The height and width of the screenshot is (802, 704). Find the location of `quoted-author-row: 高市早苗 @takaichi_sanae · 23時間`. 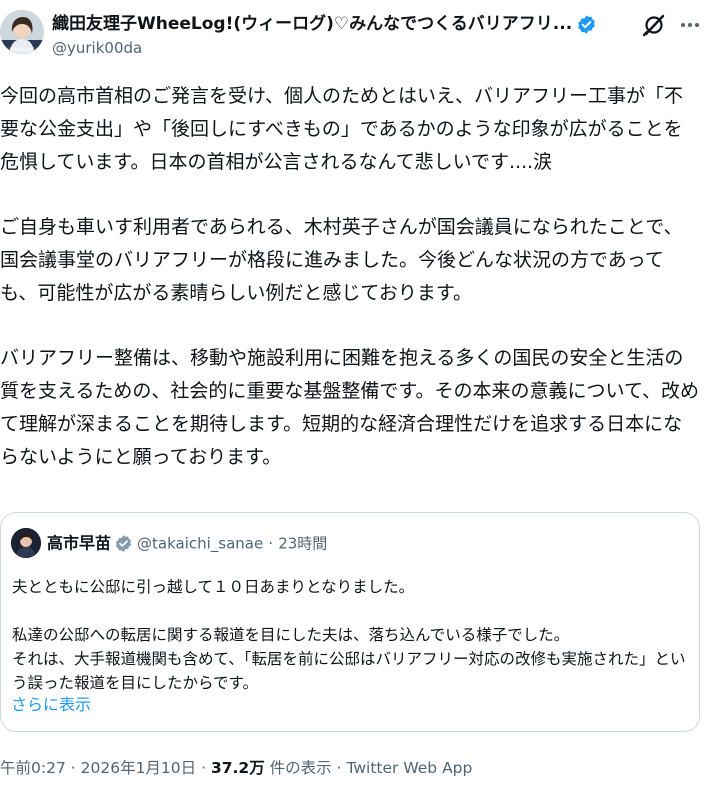

quoted-author-row: 高市早苗 @takaichi_sanae · 23時間 is located at coordinates (187, 543).